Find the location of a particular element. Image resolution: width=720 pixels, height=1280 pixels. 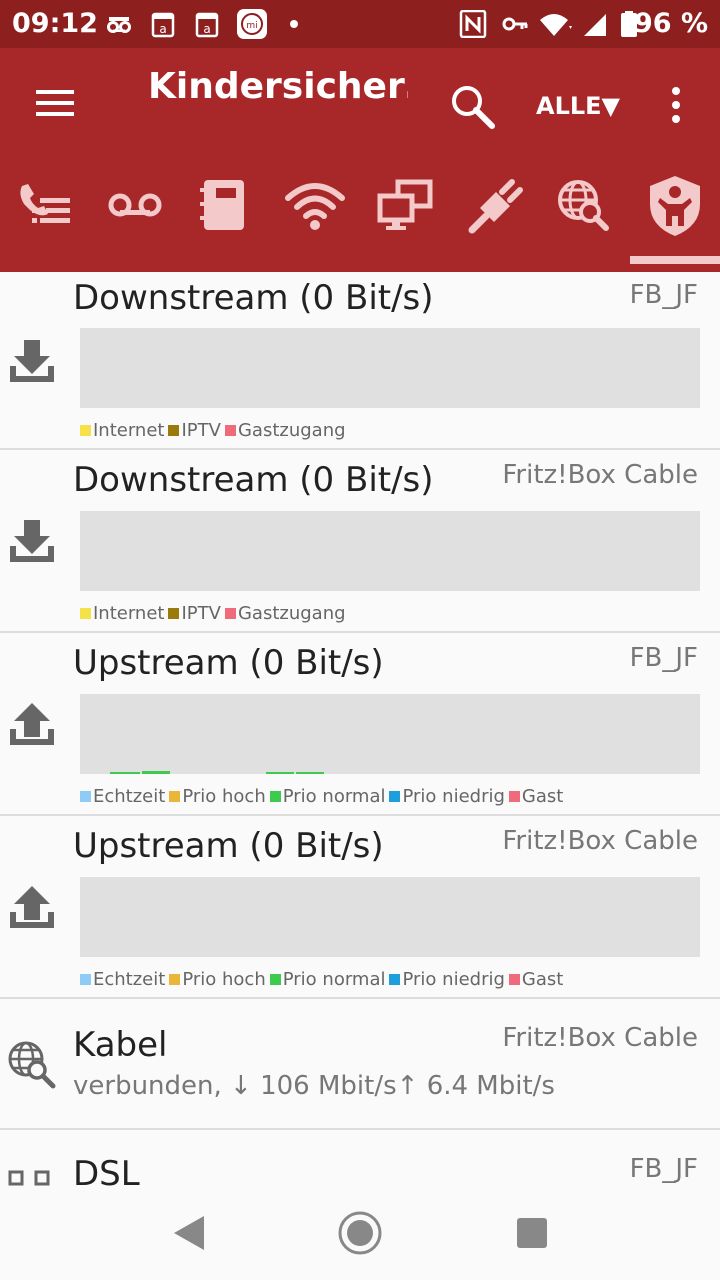

filter-dropdown: ALLE▼ is located at coordinates (578, 106).